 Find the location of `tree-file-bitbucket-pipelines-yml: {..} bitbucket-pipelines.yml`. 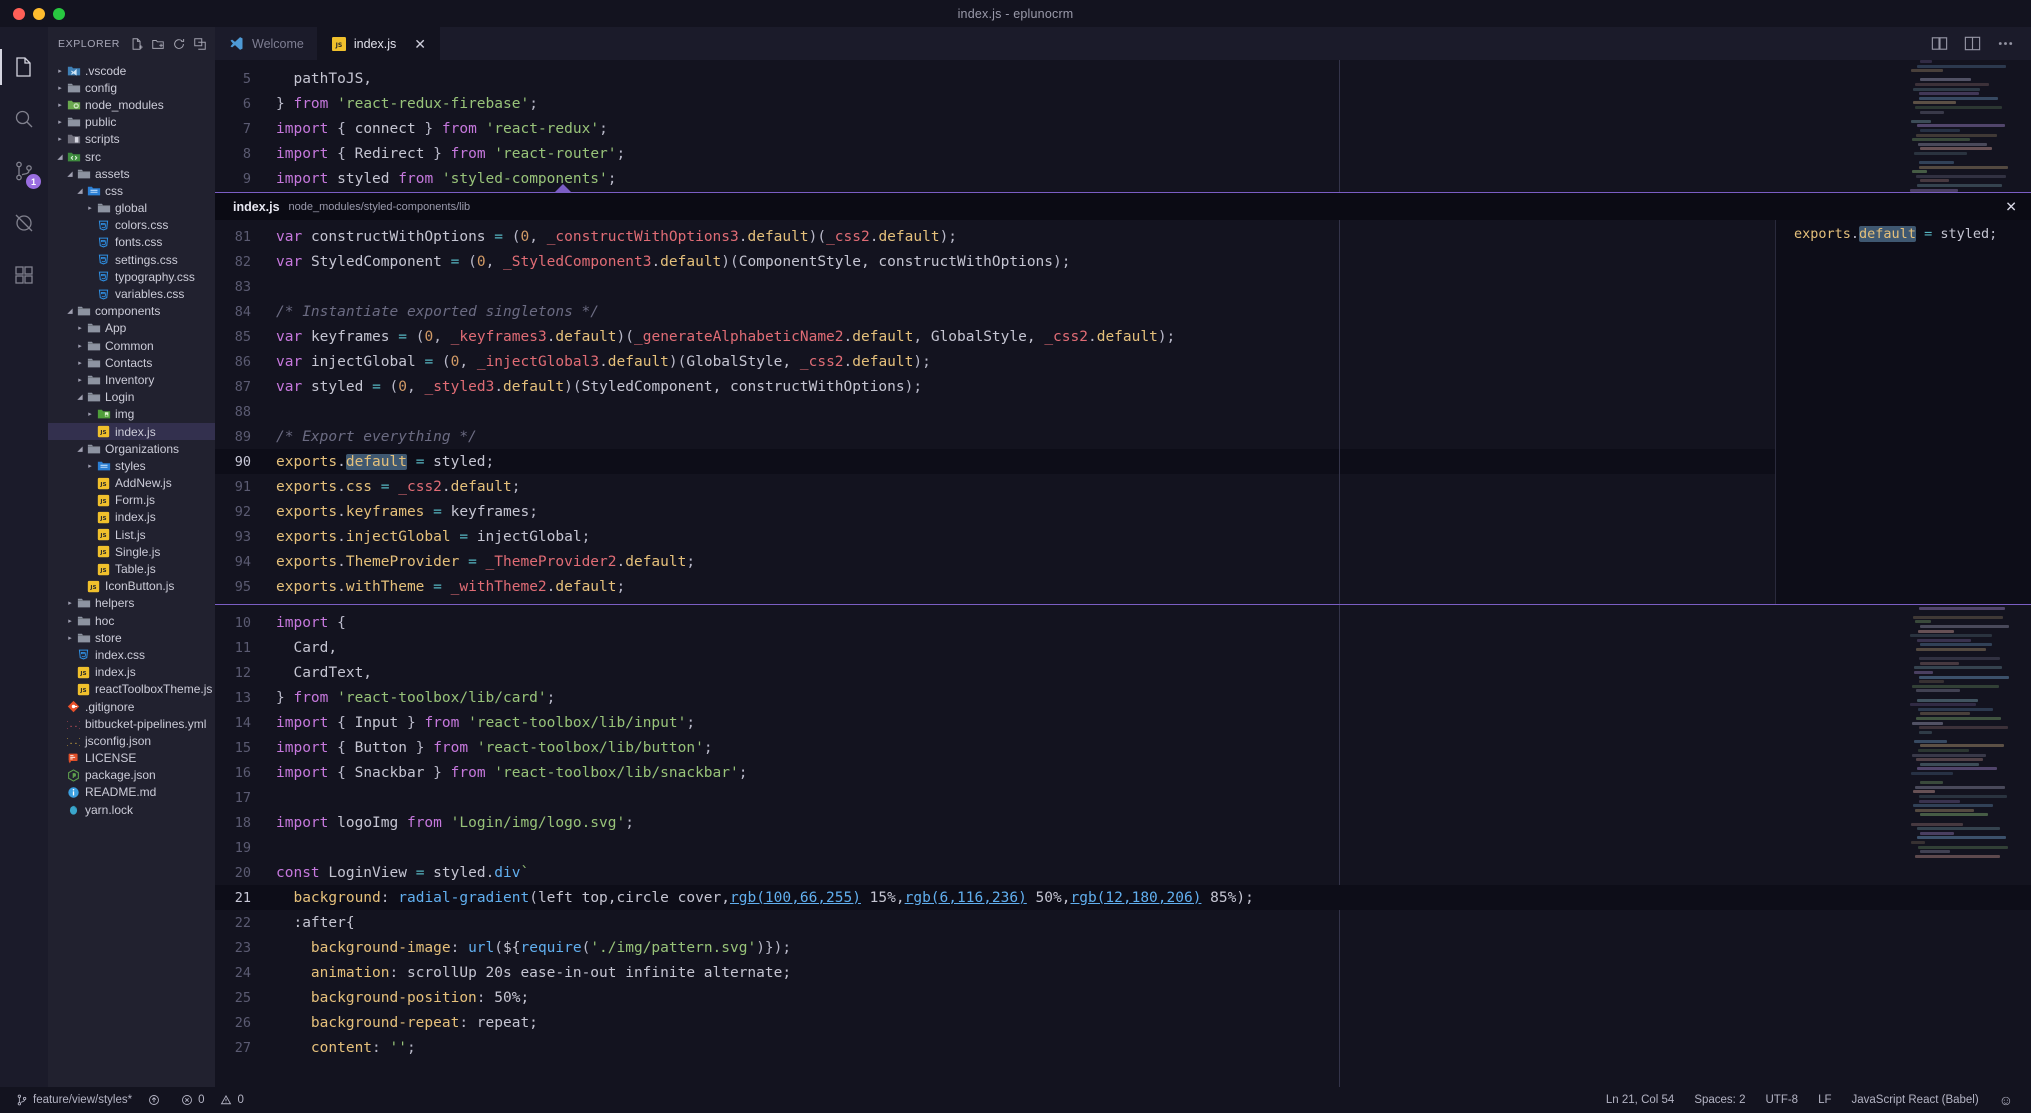

tree-file-bitbucket-pipelines-yml: {..} bitbucket-pipelines.yml is located at coordinates (131, 723).